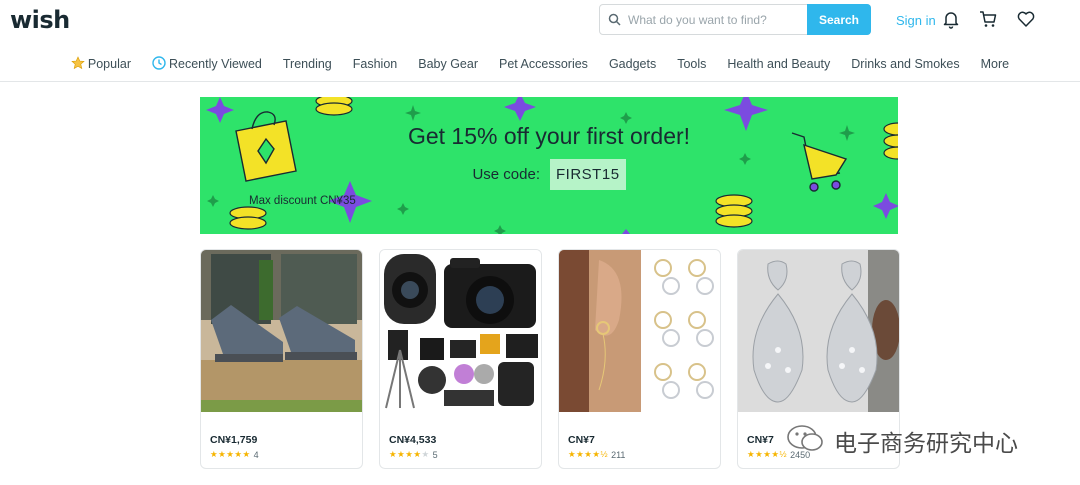 This screenshot has height=485, width=1080. I want to click on header-divider, so click(540, 81).